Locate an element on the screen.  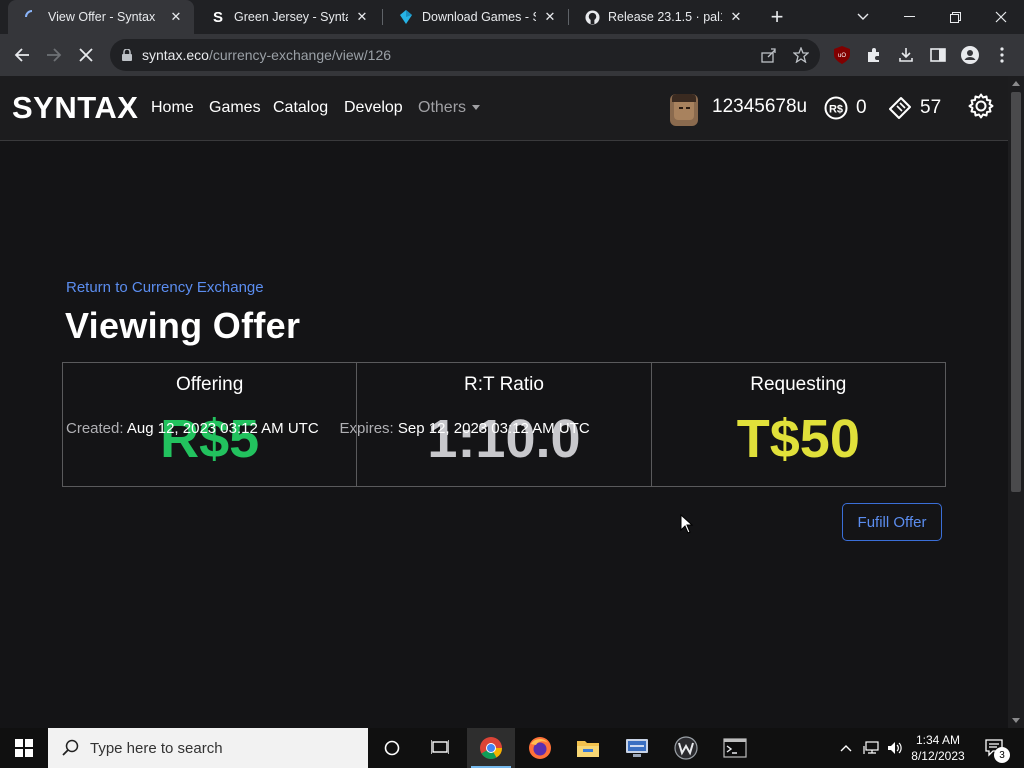
created-value: Aug 12, 2023 03:12 AM UTC is located at coordinates (222, 428).